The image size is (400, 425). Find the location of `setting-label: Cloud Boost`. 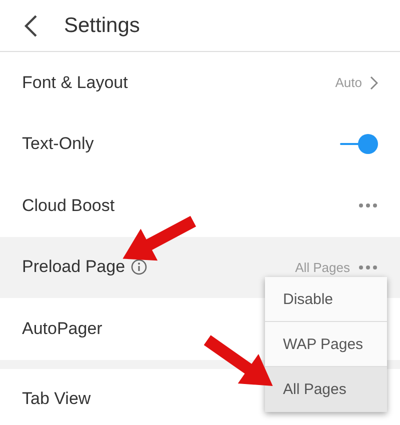

setting-label: Cloud Boost is located at coordinates (68, 206).